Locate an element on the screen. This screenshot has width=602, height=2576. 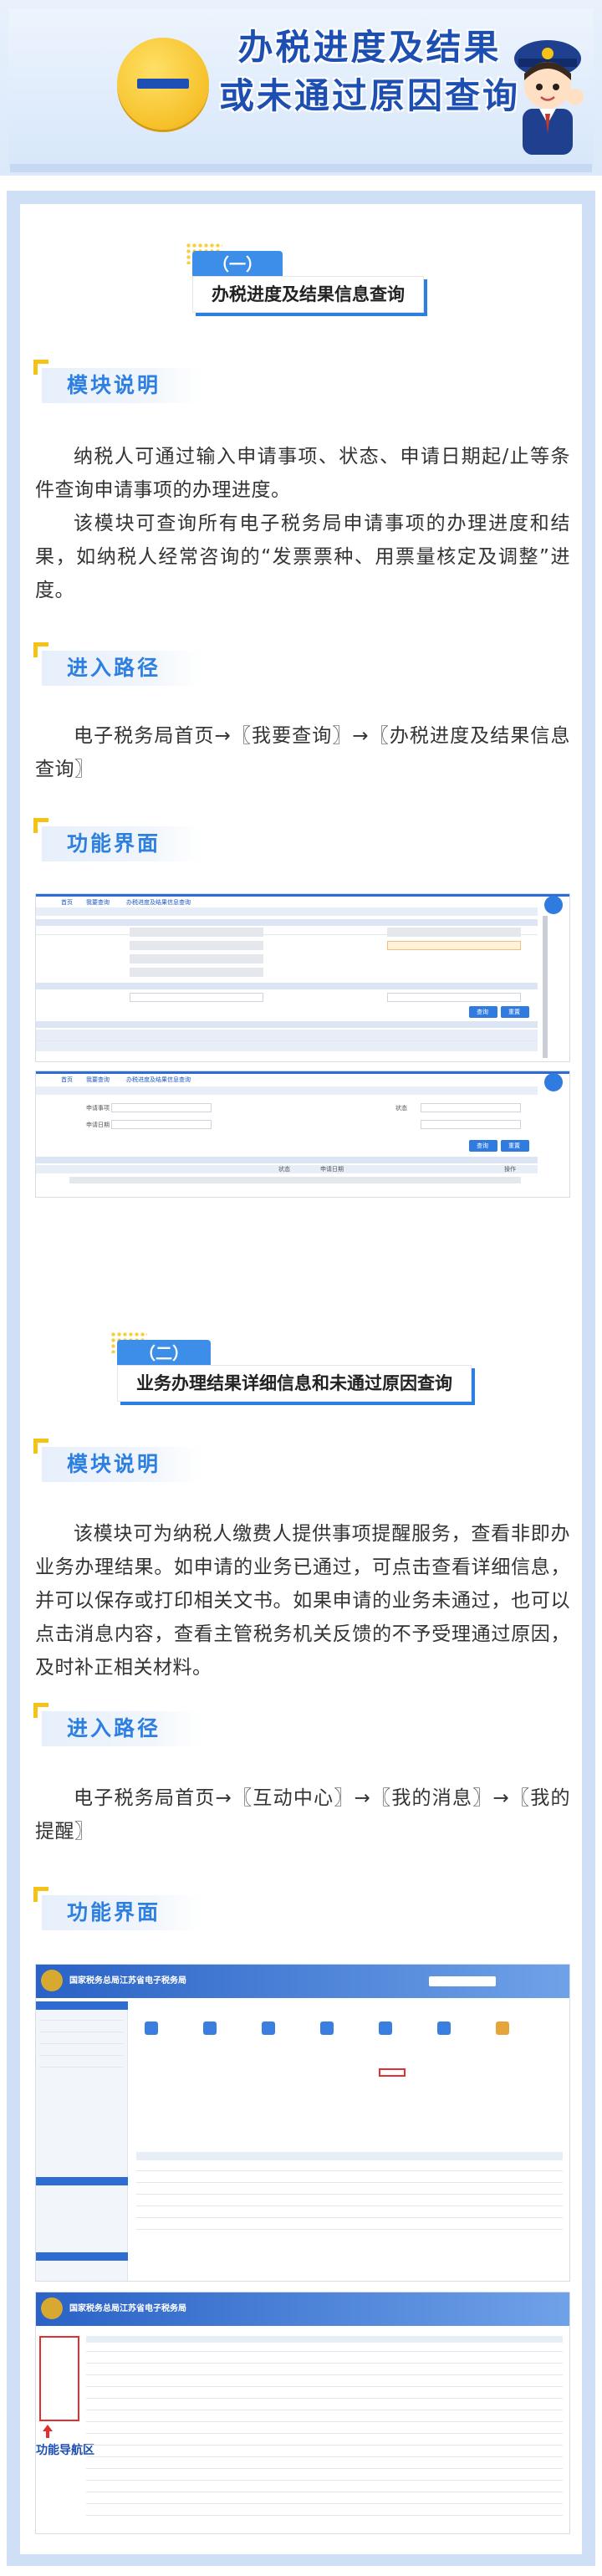
apply-status-field is located at coordinates (454, 945).